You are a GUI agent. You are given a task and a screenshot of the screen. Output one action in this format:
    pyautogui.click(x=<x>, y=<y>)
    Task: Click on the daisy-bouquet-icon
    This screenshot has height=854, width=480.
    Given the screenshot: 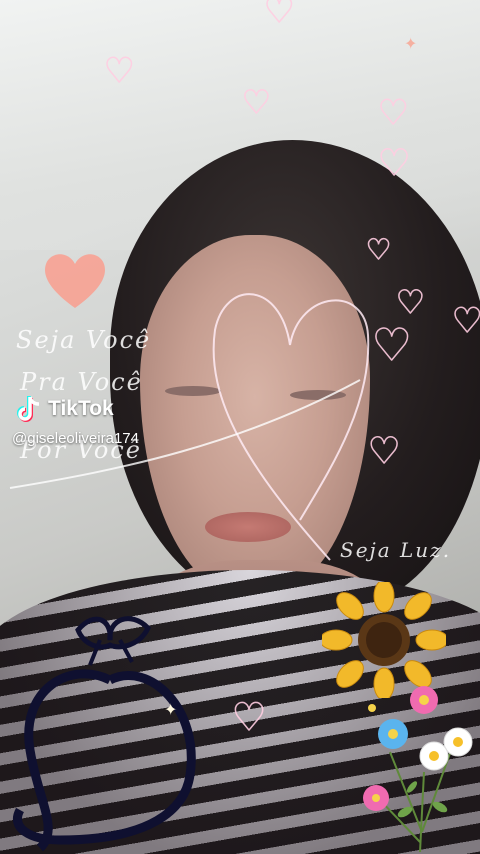 What is the action you would take?
    pyautogui.click(x=418, y=769)
    